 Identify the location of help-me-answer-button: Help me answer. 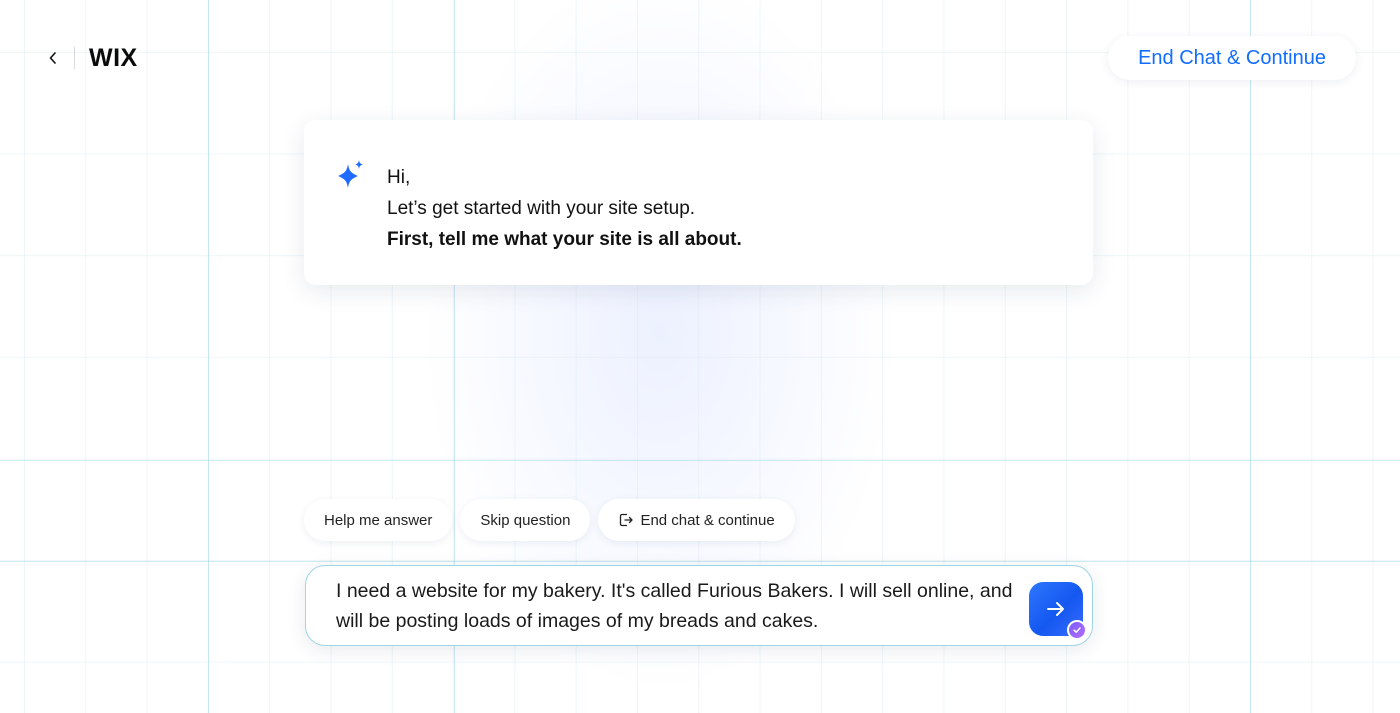
(378, 520).